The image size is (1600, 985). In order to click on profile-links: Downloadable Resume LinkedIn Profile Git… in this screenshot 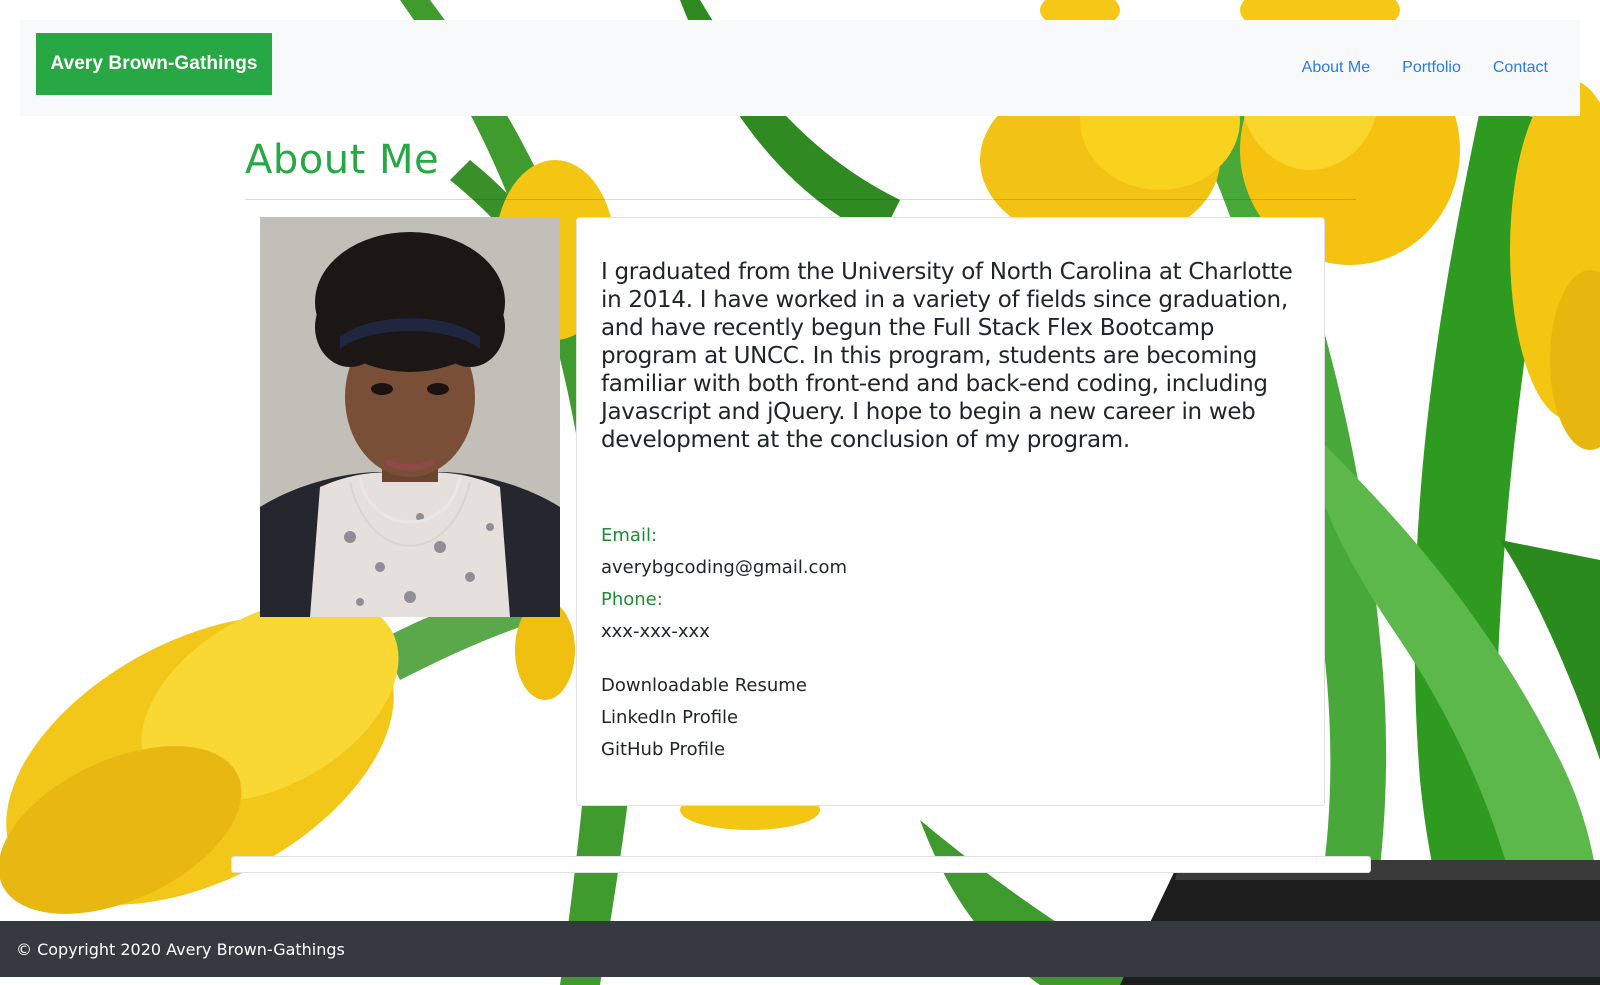, I will do `click(704, 718)`.